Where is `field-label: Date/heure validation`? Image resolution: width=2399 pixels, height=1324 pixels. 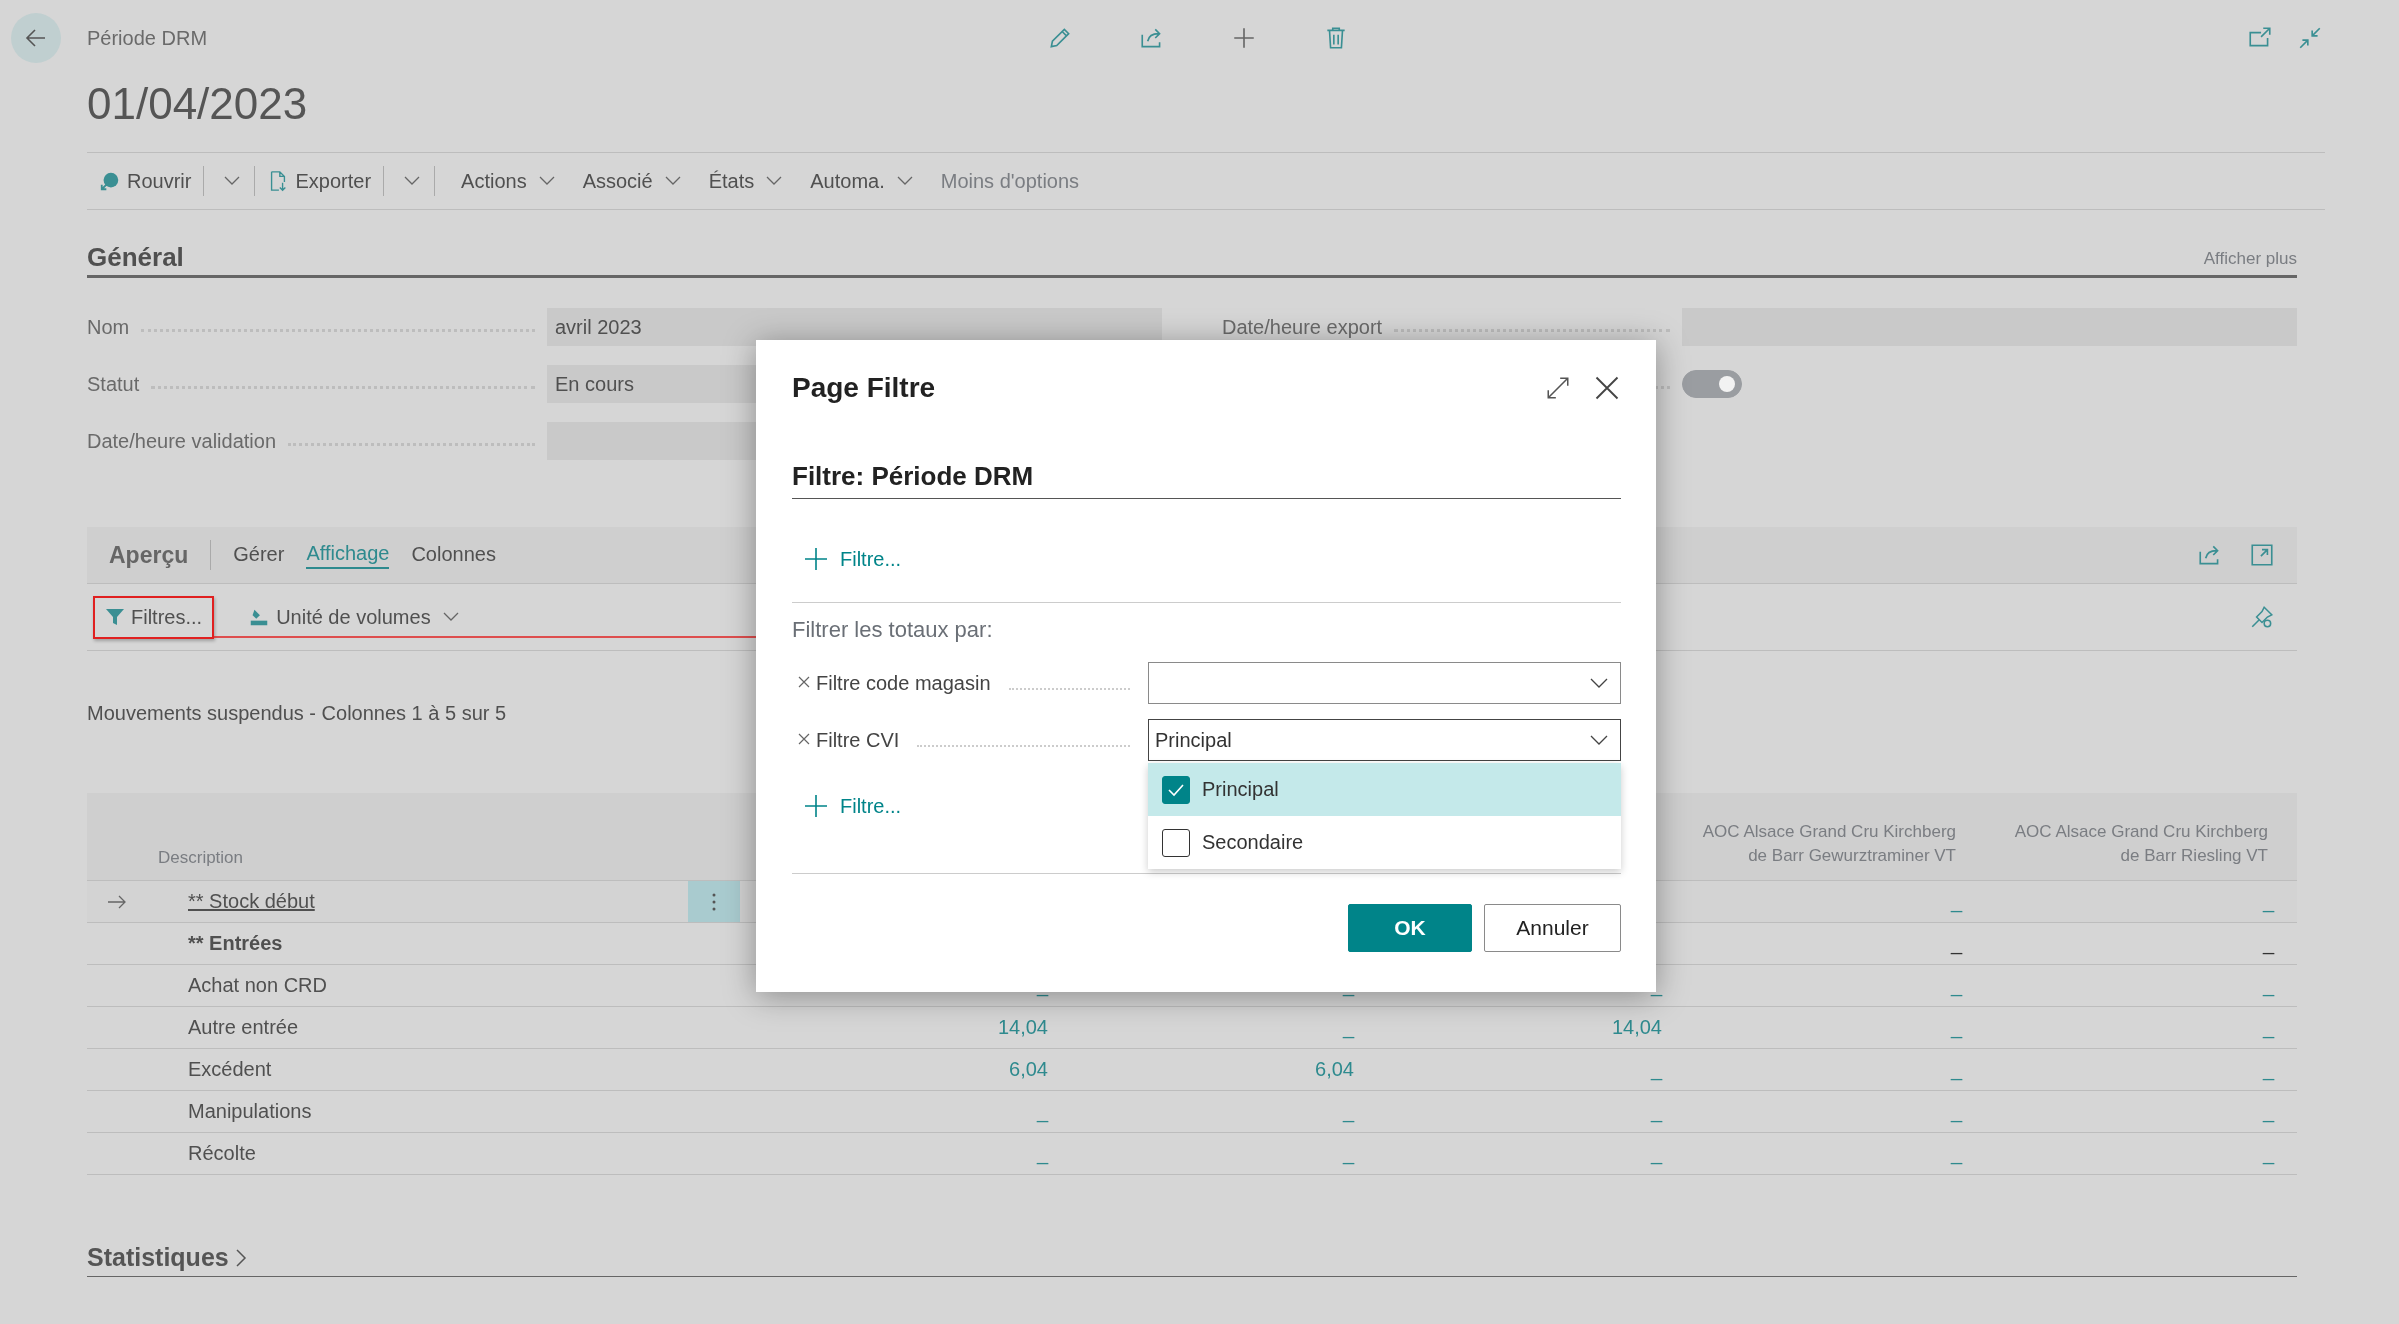
field-label: Date/heure validation is located at coordinates (181, 441).